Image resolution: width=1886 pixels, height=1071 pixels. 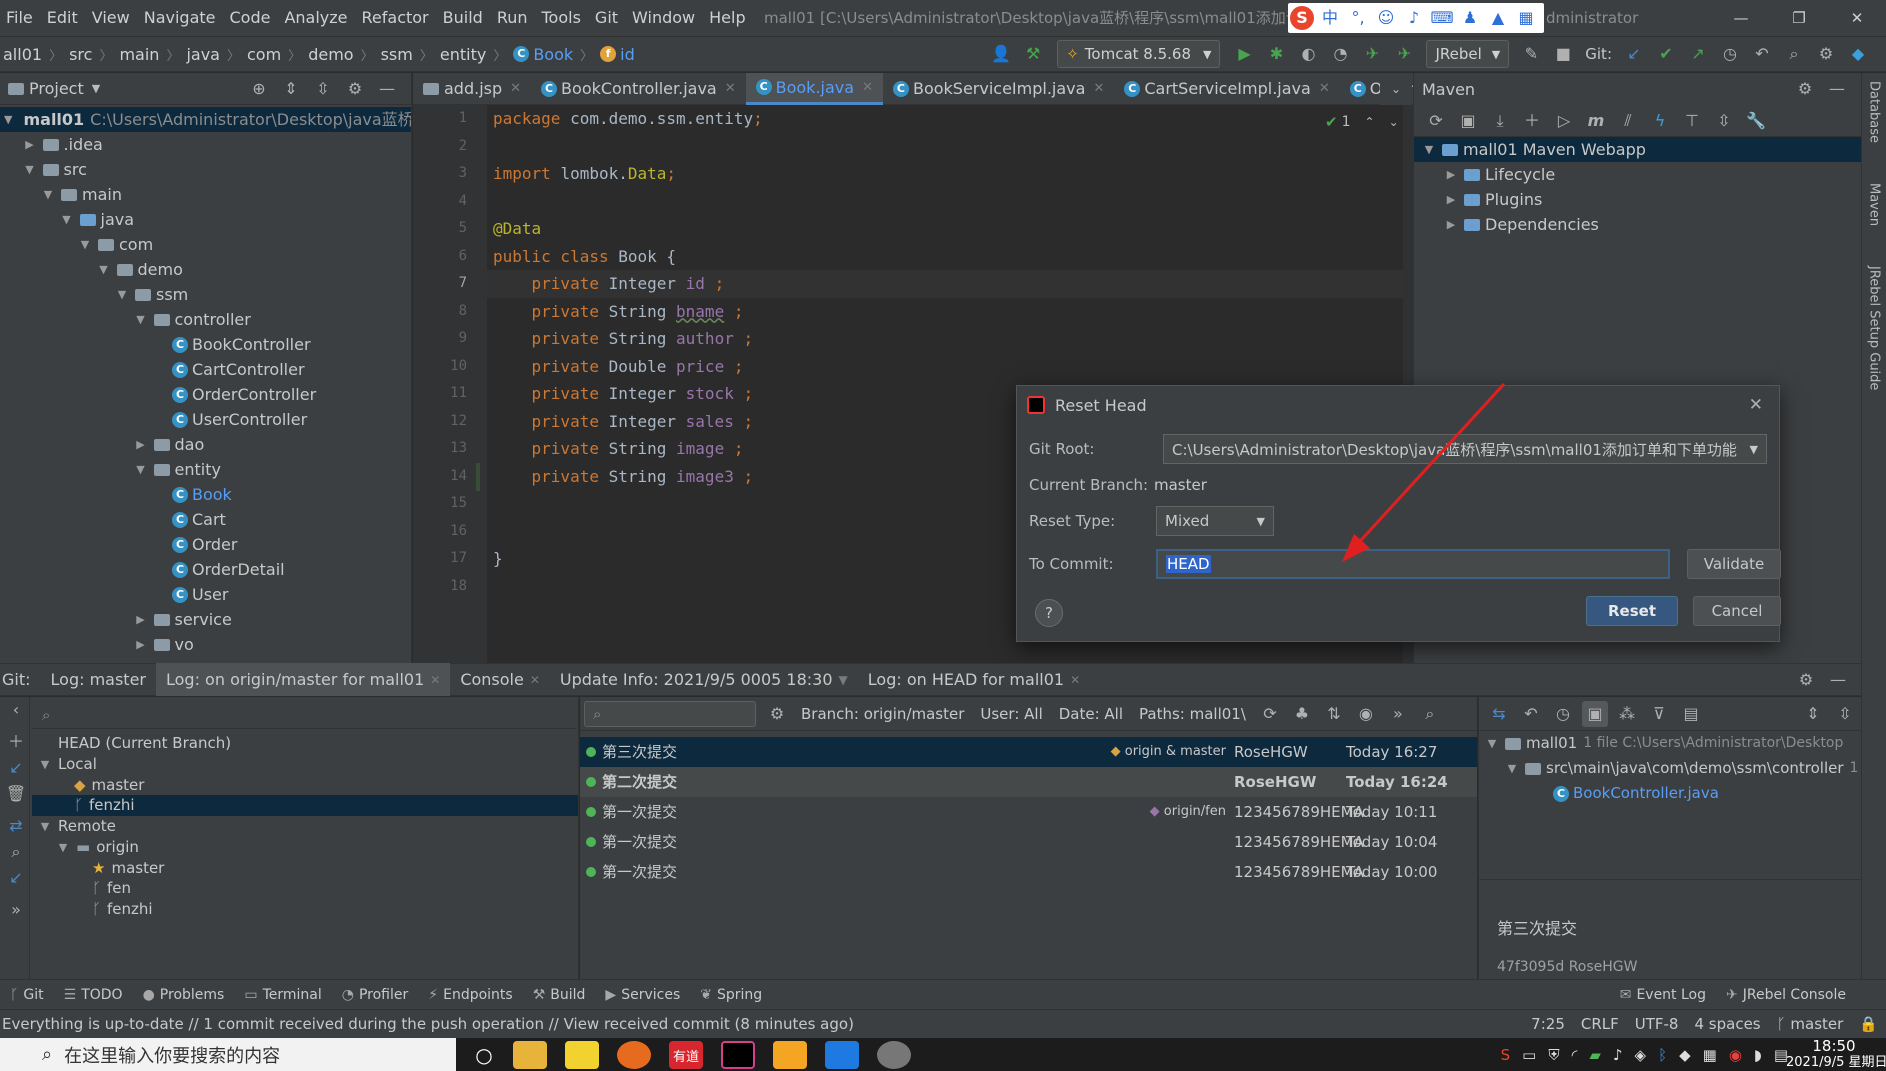 What do you see at coordinates (1276, 54) in the screenshot?
I see `debug-icon: ✱` at bounding box center [1276, 54].